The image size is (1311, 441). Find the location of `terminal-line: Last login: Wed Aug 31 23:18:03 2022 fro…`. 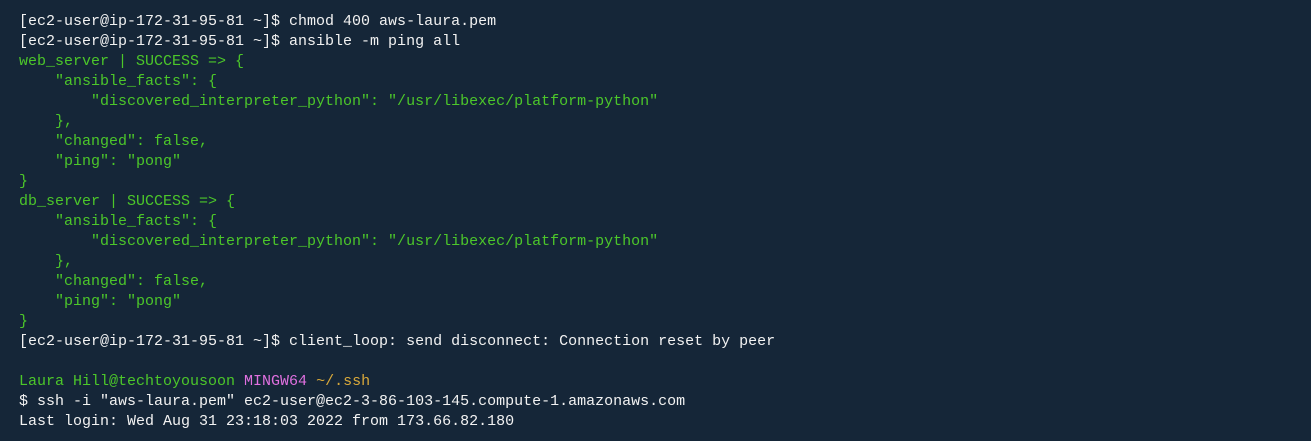

terminal-line: Last login: Wed Aug 31 23:18:03 2022 fro… is located at coordinates (397, 422).